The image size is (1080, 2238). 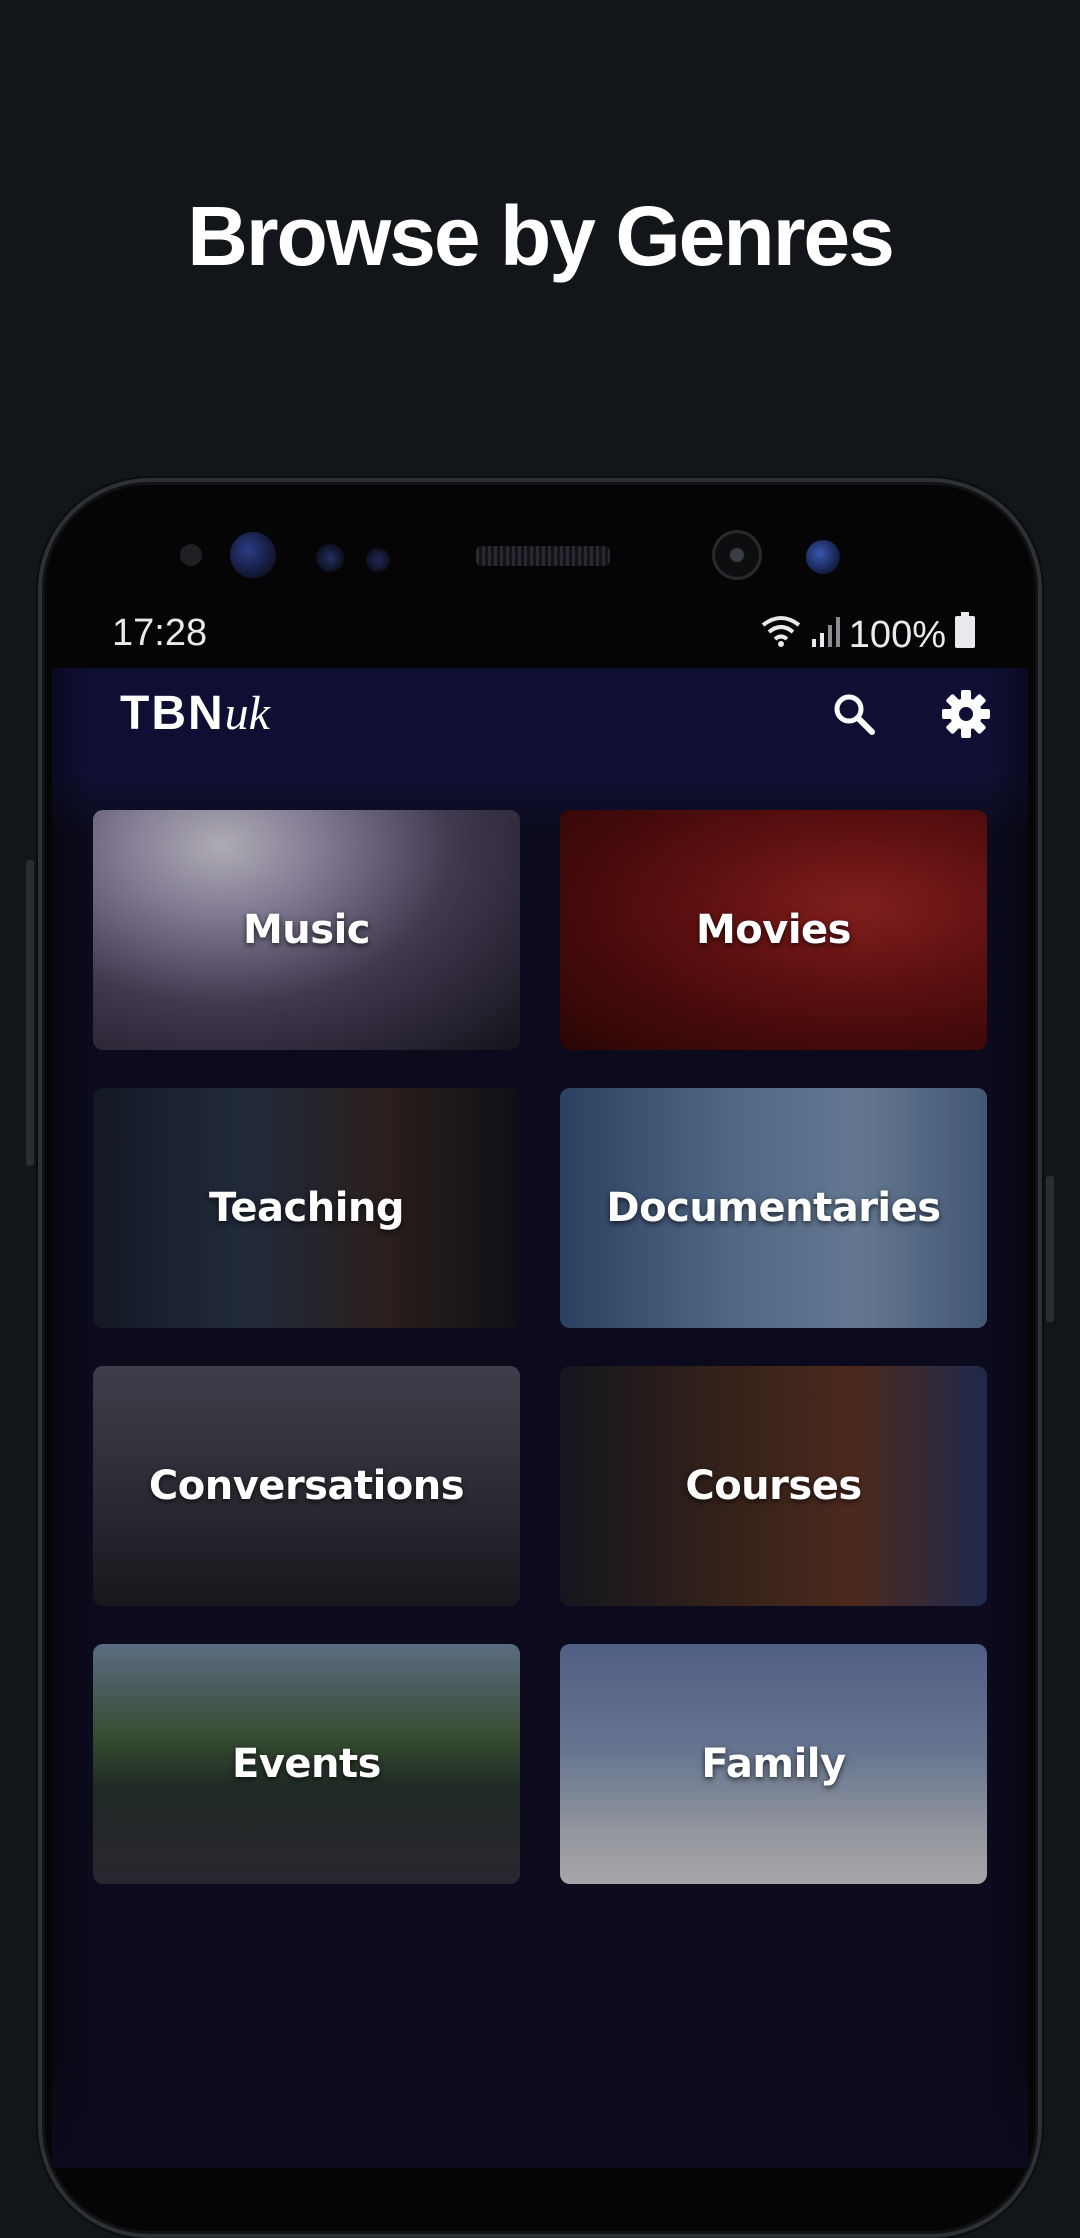 What do you see at coordinates (247, 713) in the screenshot?
I see `logo-suffix: uk` at bounding box center [247, 713].